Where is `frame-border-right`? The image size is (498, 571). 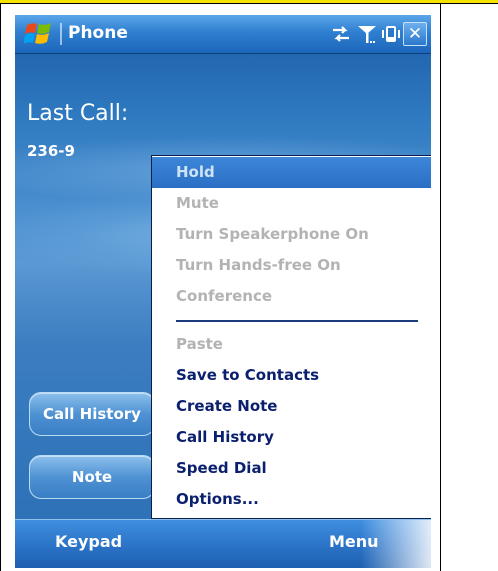 frame-border-right is located at coordinates (440, 287).